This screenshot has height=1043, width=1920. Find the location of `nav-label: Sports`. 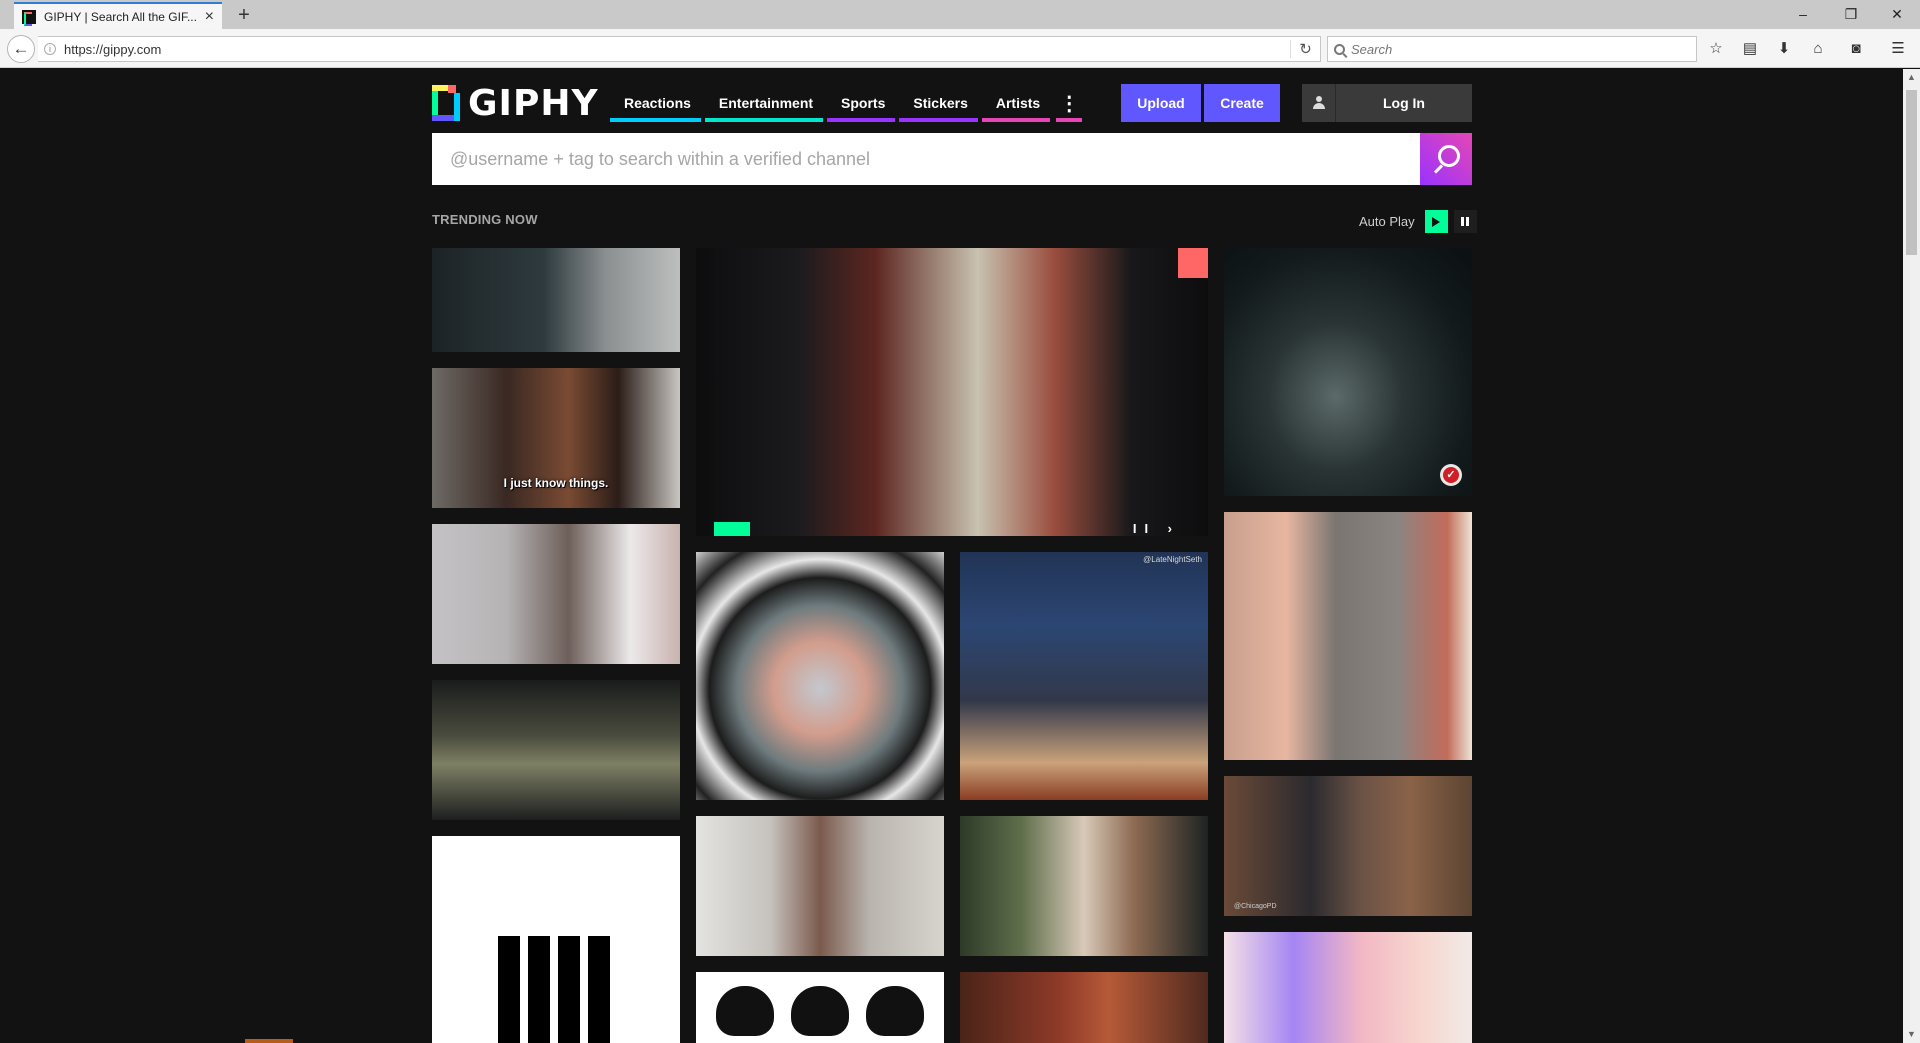

nav-label: Sports is located at coordinates (863, 103).